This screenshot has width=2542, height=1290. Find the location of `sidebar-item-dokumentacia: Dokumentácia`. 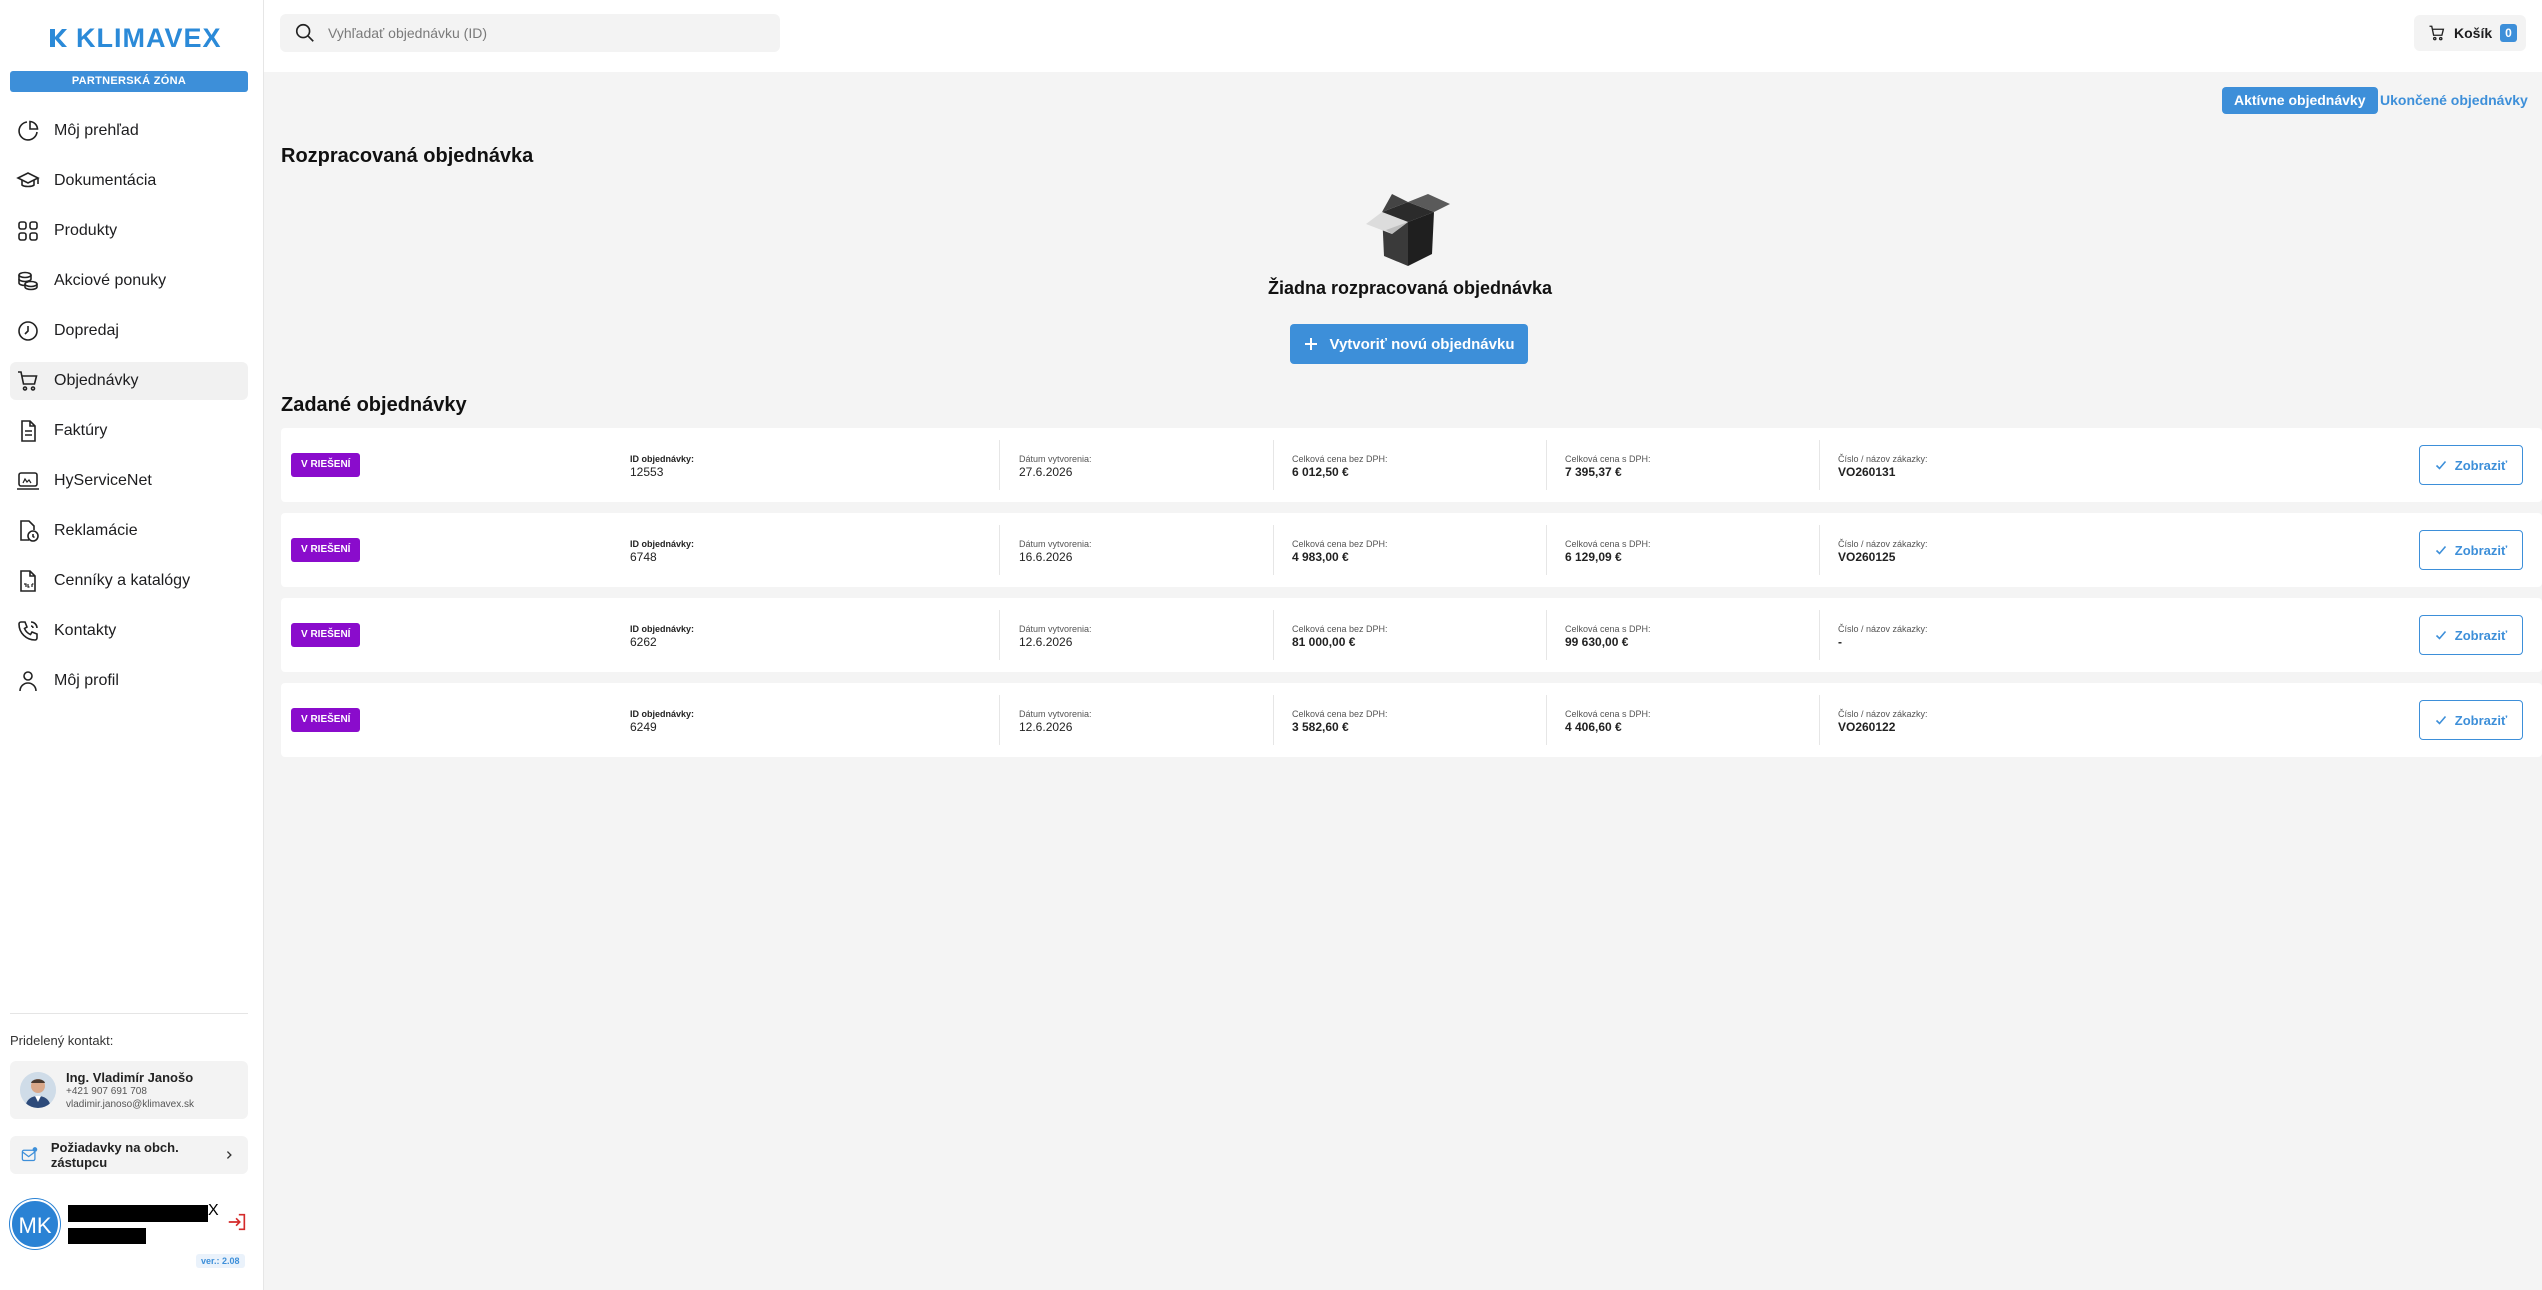

sidebar-item-dokumentacia: Dokumentácia is located at coordinates (129, 181).